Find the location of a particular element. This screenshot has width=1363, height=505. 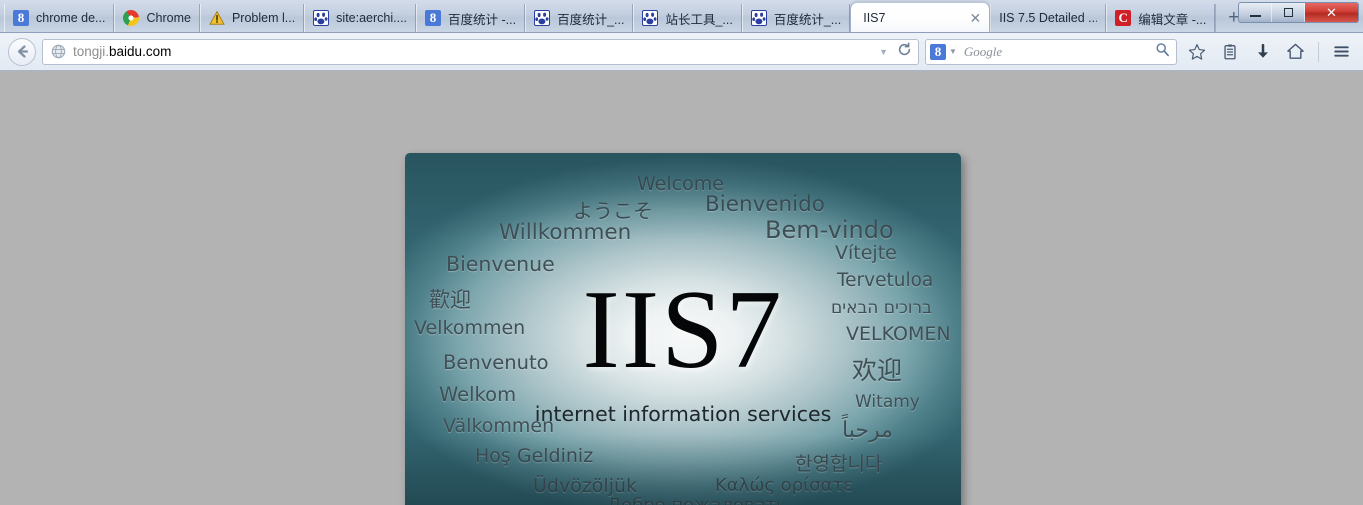

welcome-word: Bienvenido is located at coordinates (765, 204).